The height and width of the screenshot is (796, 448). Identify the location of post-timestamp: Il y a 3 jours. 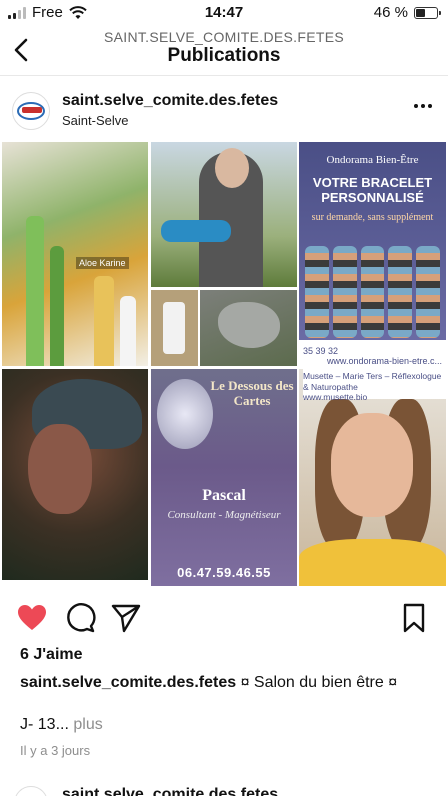
(55, 750).